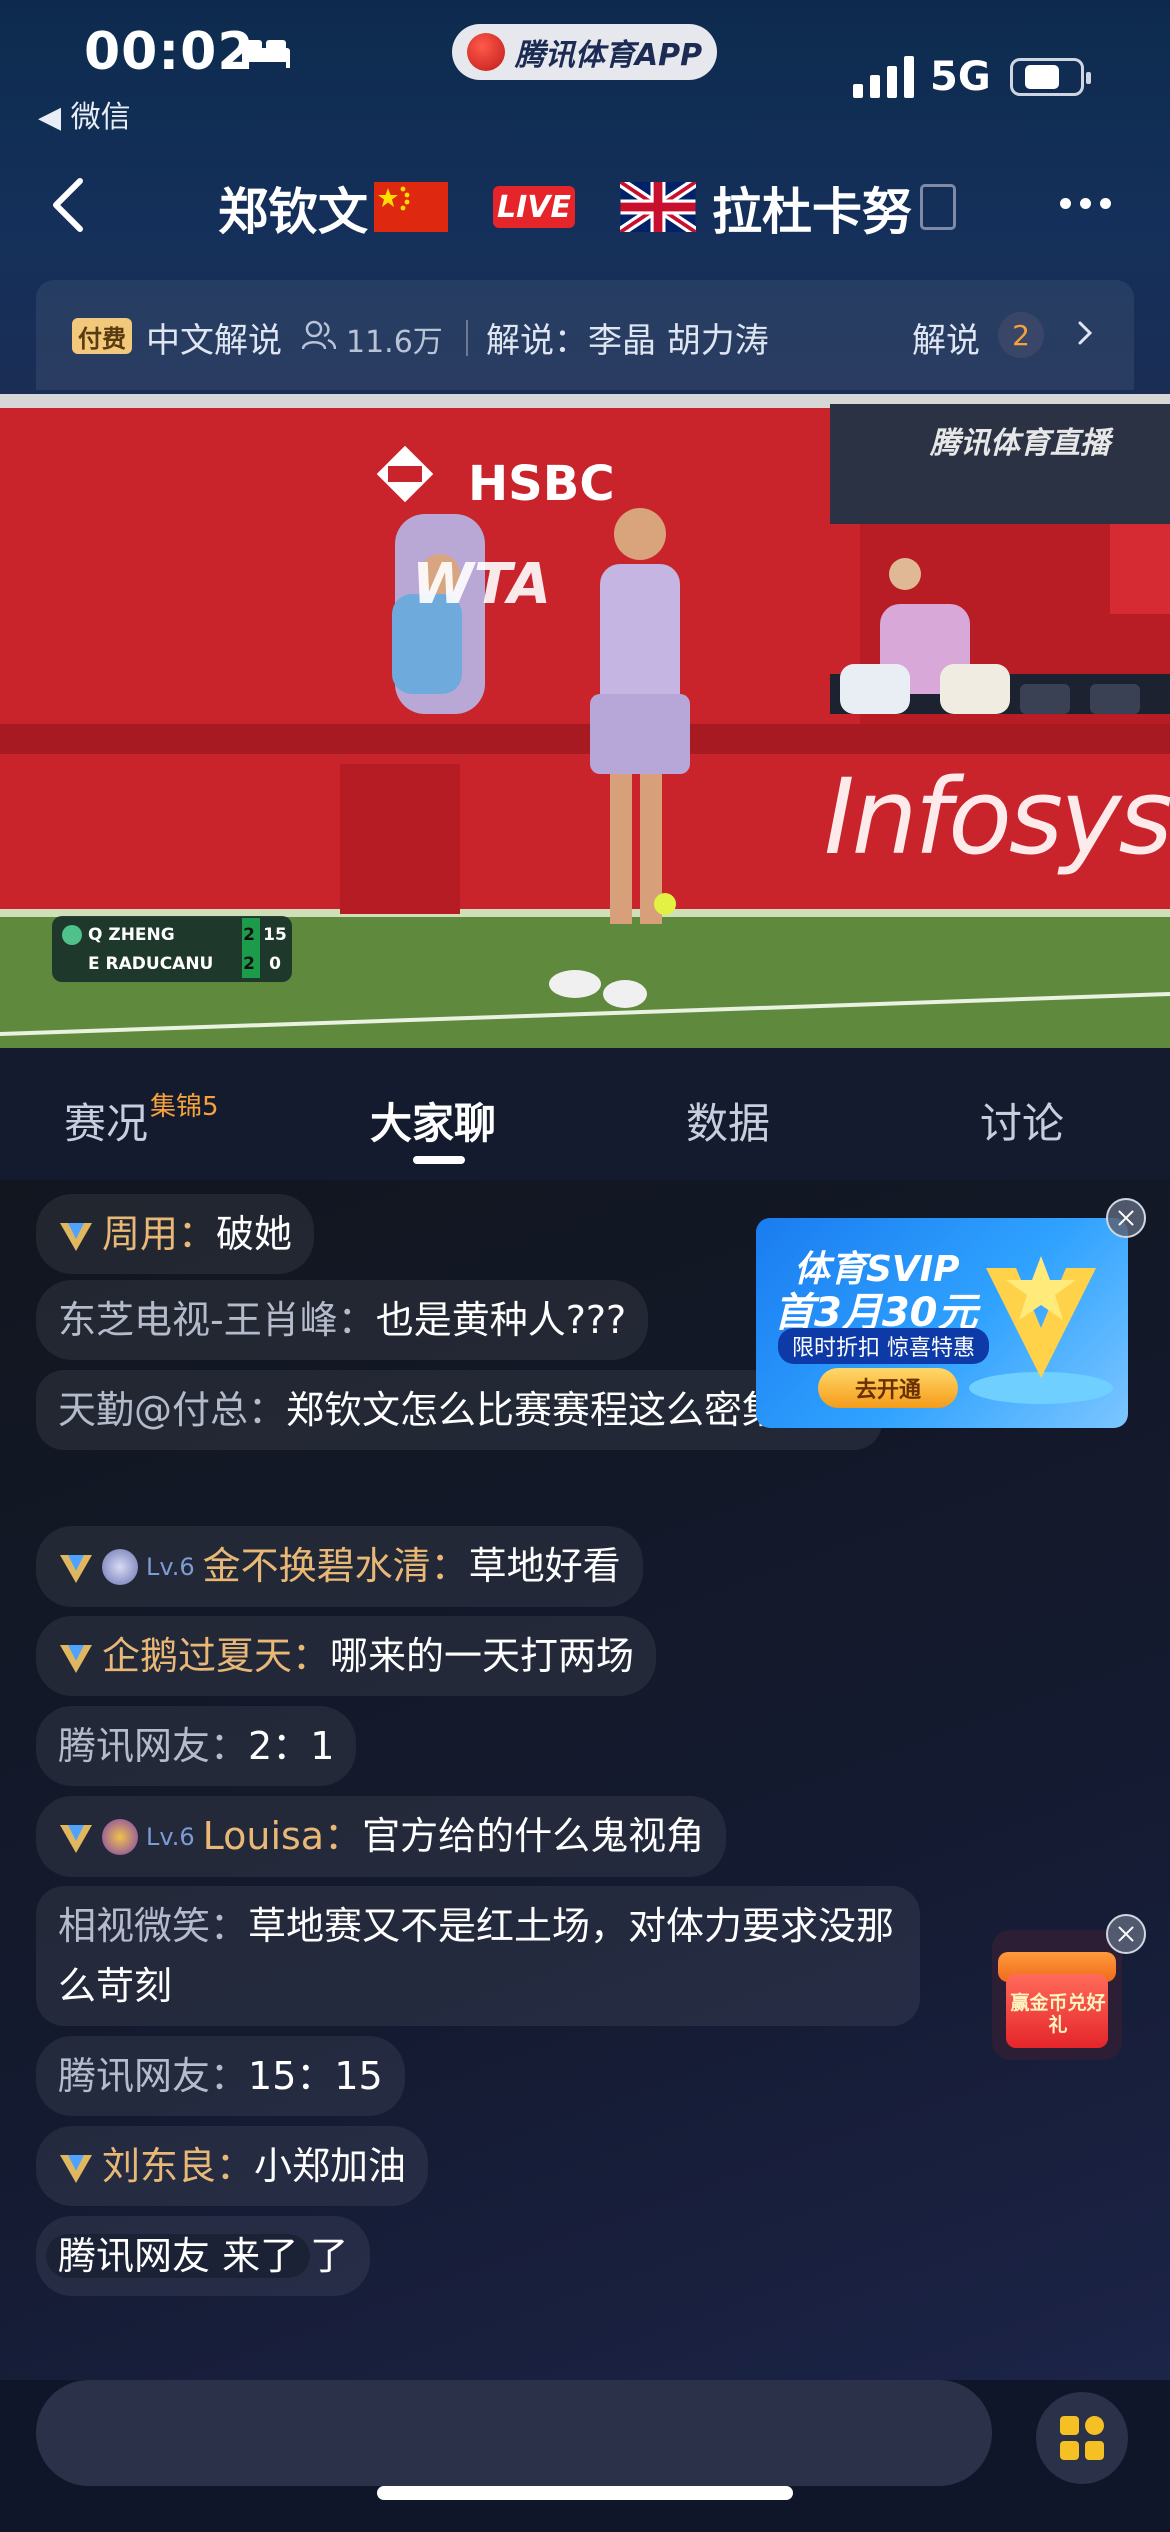 Image resolution: width=1170 pixels, height=2532 pixels. What do you see at coordinates (169, 52) in the screenshot?
I see `status-time: 00:02` at bounding box center [169, 52].